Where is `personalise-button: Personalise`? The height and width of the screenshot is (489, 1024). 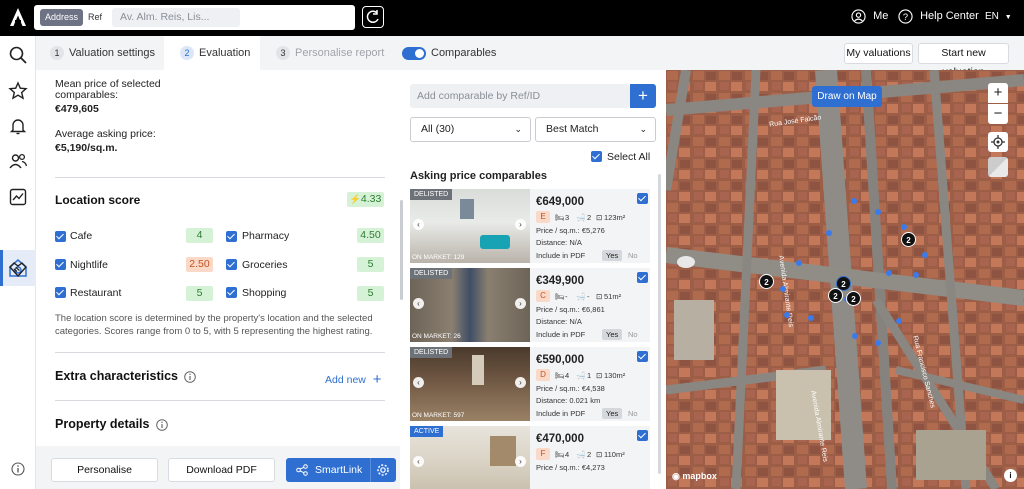
personalise-button: Personalise is located at coordinates (104, 470).